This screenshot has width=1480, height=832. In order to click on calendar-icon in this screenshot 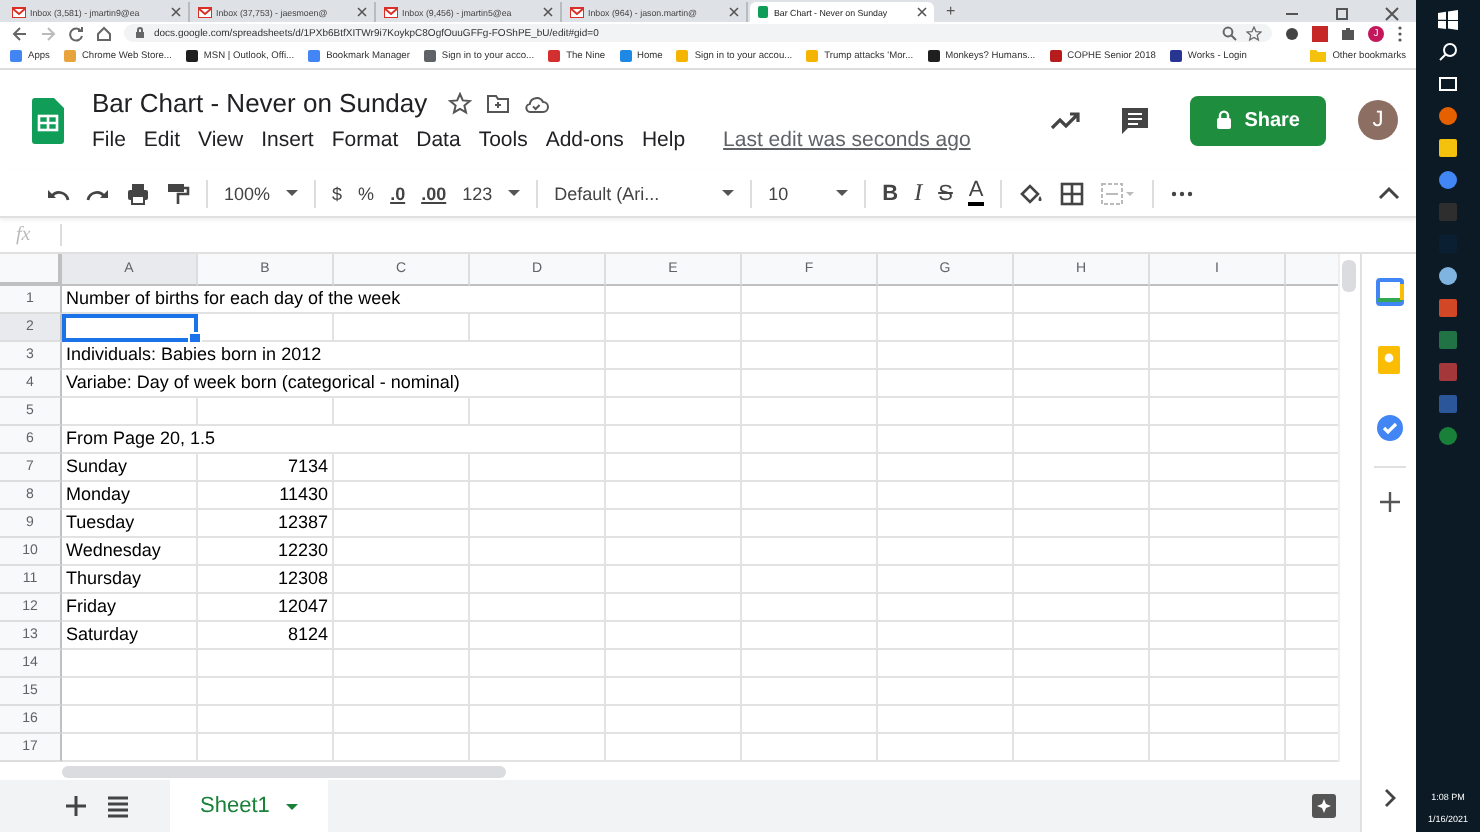, I will do `click(1389, 292)`.